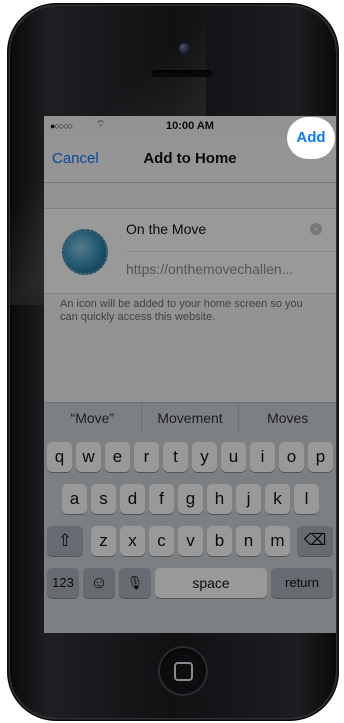 The width and height of the screenshot is (344, 723). I want to click on key-y: y, so click(204, 457).